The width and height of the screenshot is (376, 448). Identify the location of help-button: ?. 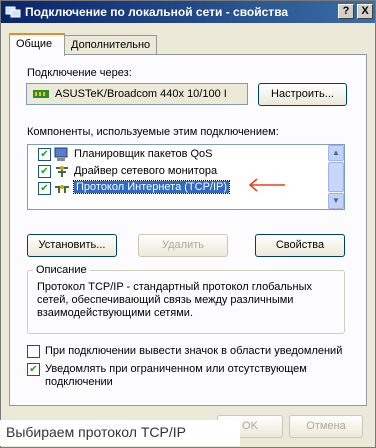
(346, 11).